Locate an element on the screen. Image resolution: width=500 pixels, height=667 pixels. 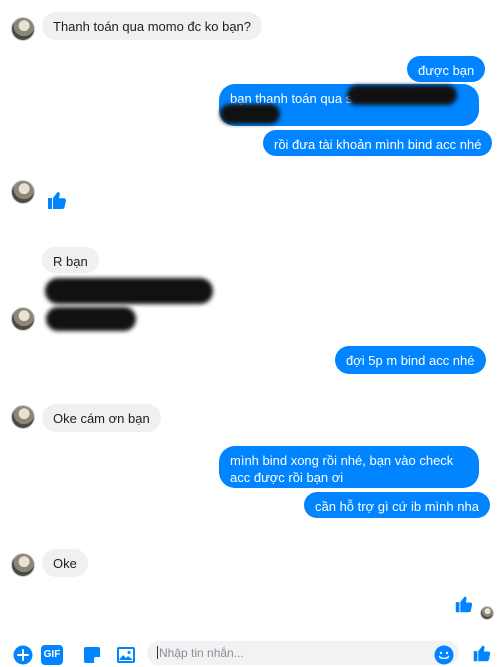
image-icon is located at coordinates (126, 655).